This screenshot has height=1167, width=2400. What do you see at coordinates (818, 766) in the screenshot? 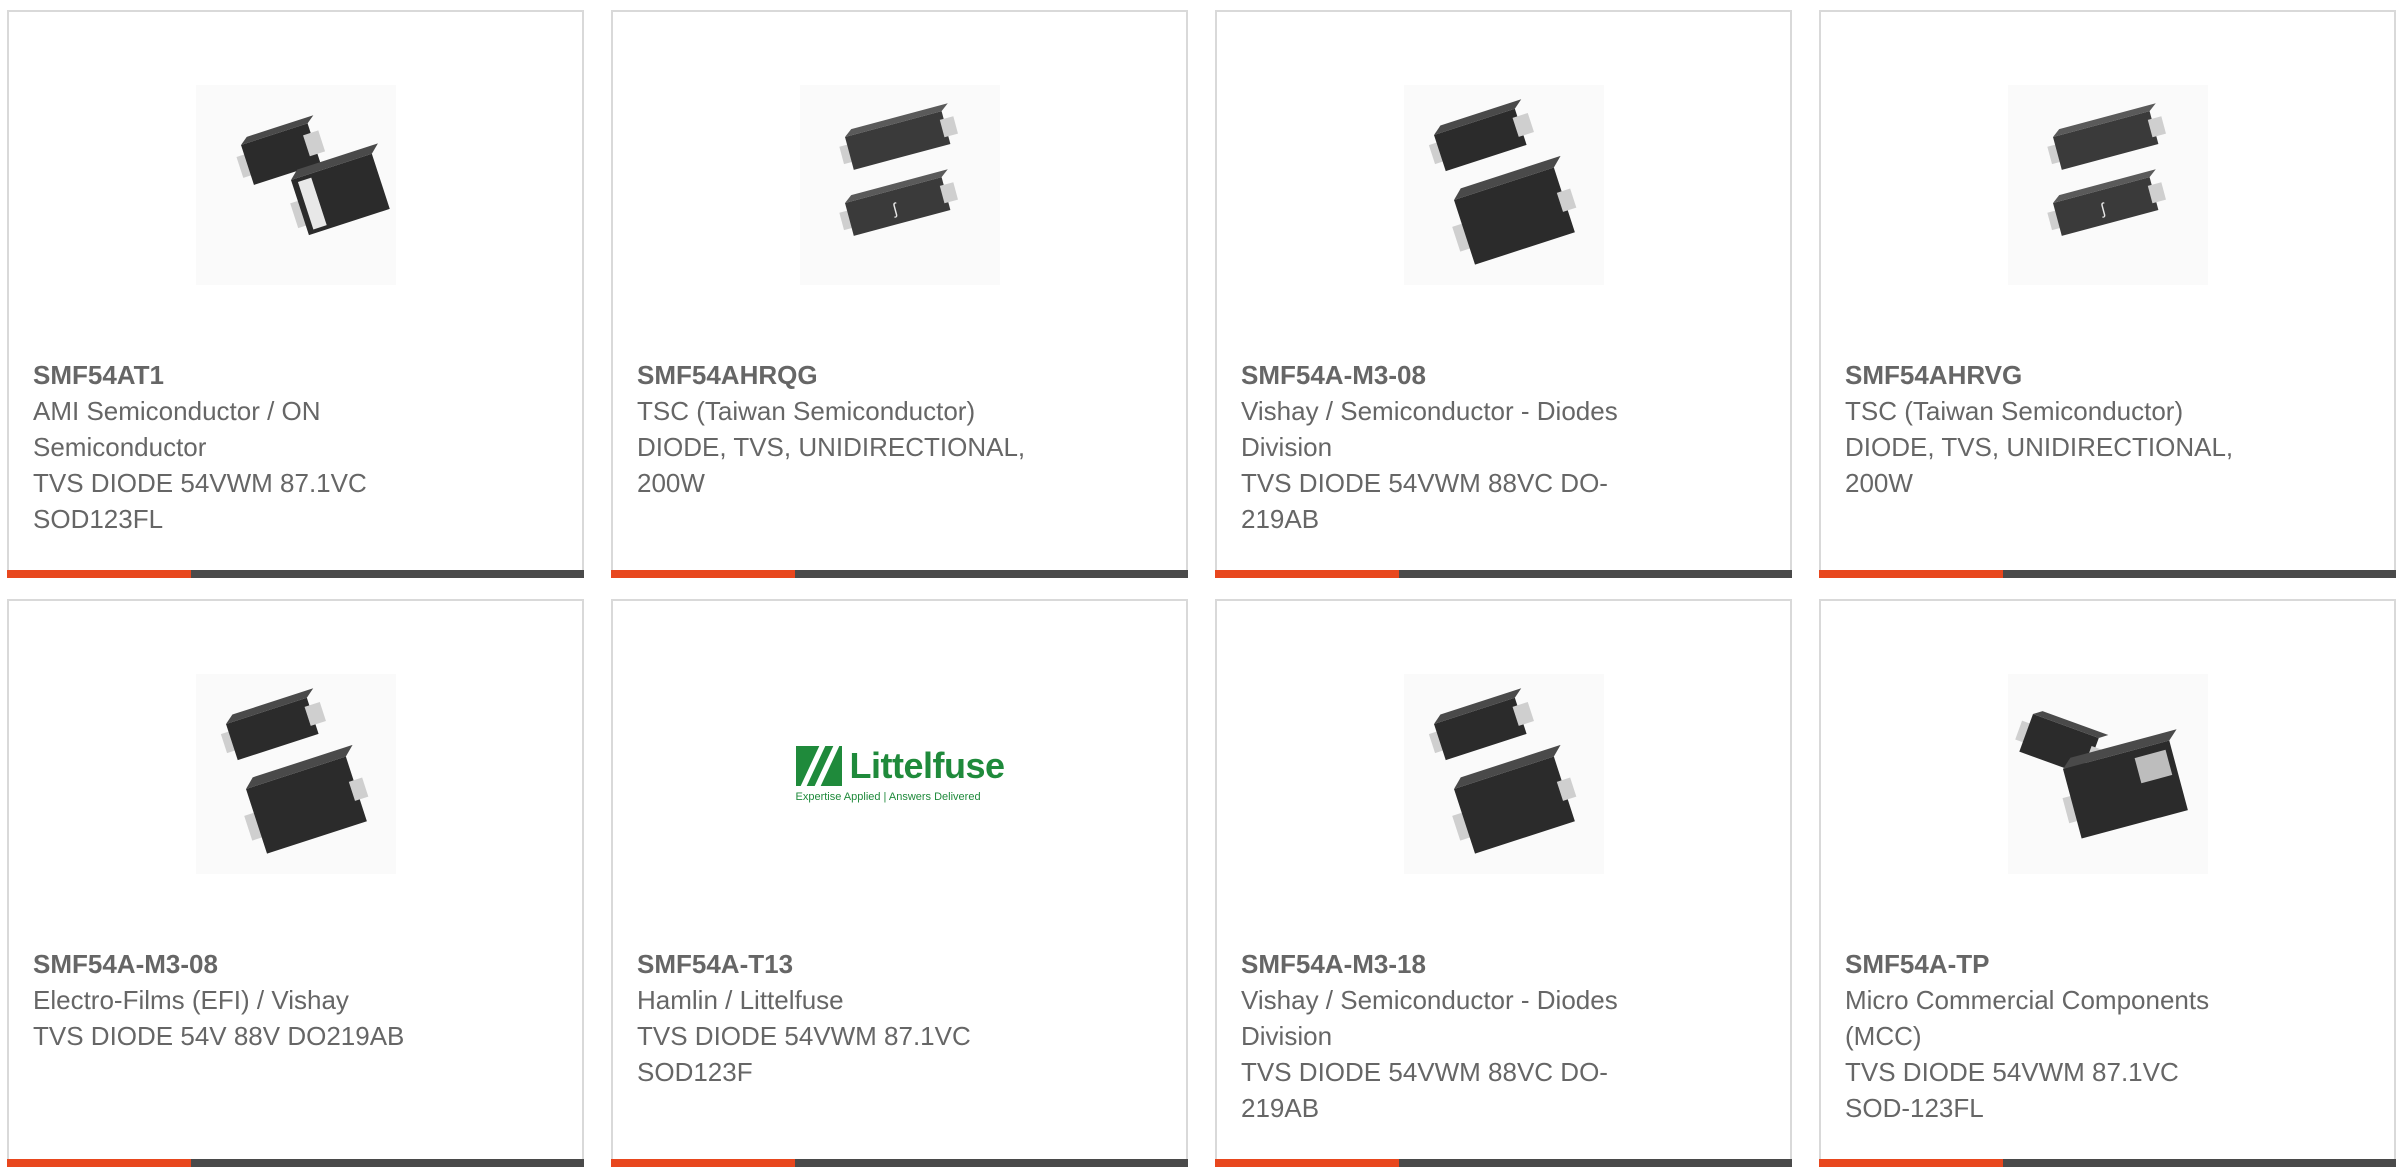
I see `littelfuse-mark-icon` at bounding box center [818, 766].